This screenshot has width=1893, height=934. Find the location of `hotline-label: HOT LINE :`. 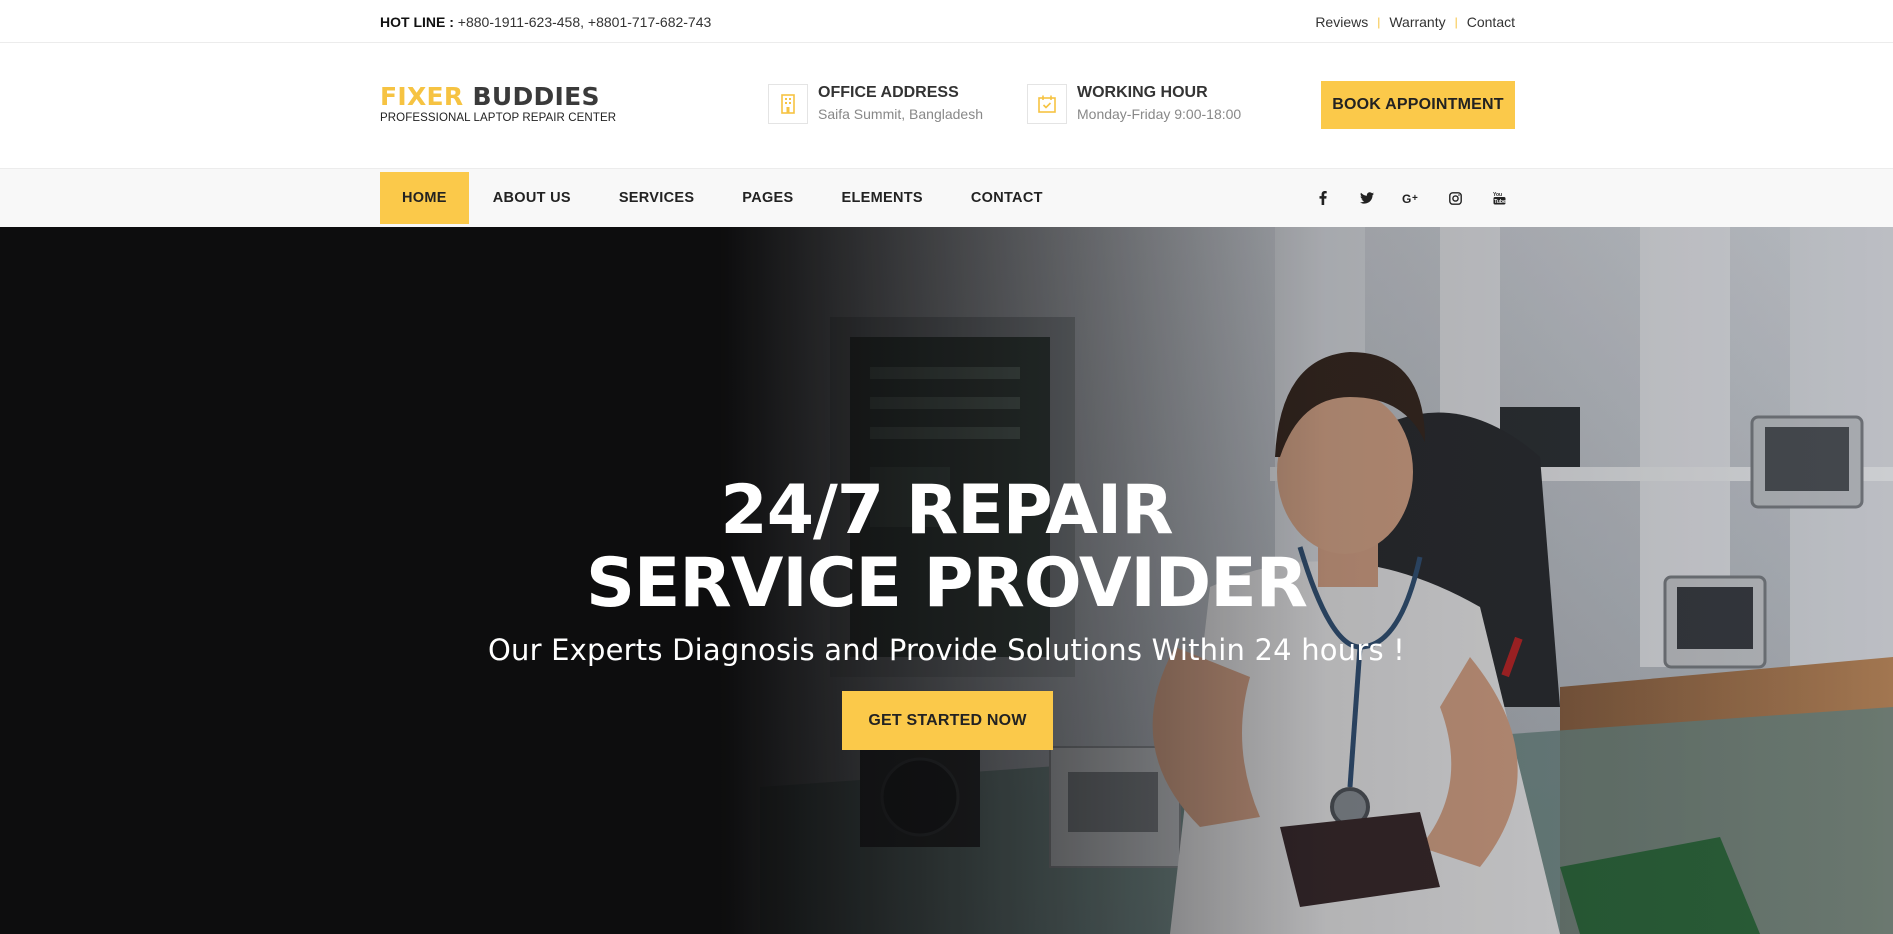

hotline-label: HOT LINE : is located at coordinates (417, 21).